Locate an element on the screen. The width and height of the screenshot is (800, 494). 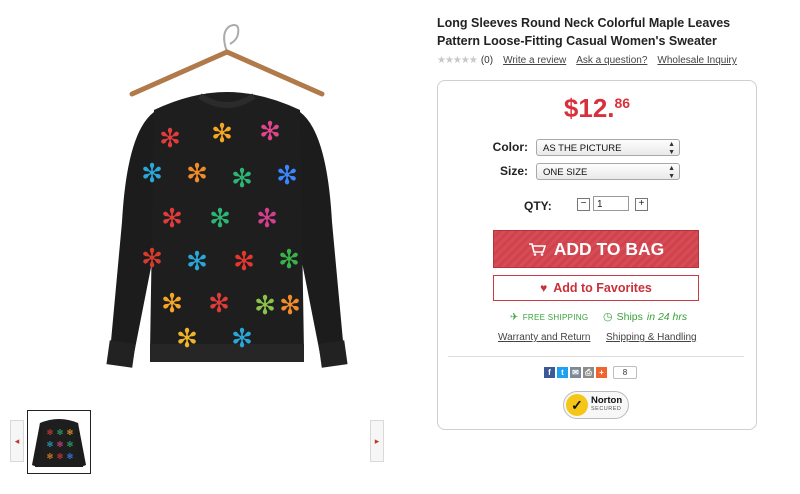
price-cents: 86 is located at coordinates (622, 103).